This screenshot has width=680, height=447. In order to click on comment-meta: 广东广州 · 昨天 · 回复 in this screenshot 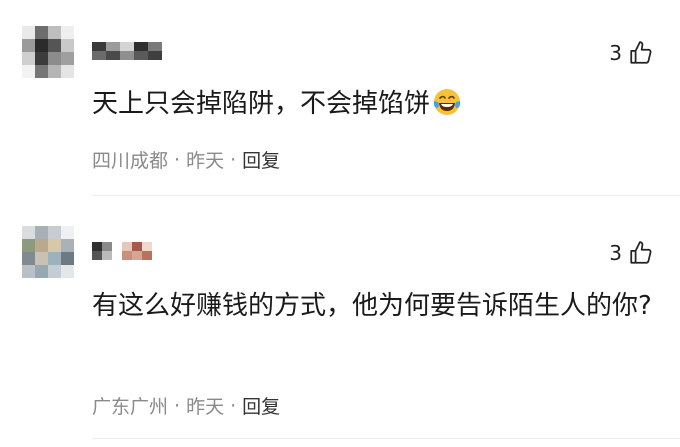, I will do `click(186, 405)`.